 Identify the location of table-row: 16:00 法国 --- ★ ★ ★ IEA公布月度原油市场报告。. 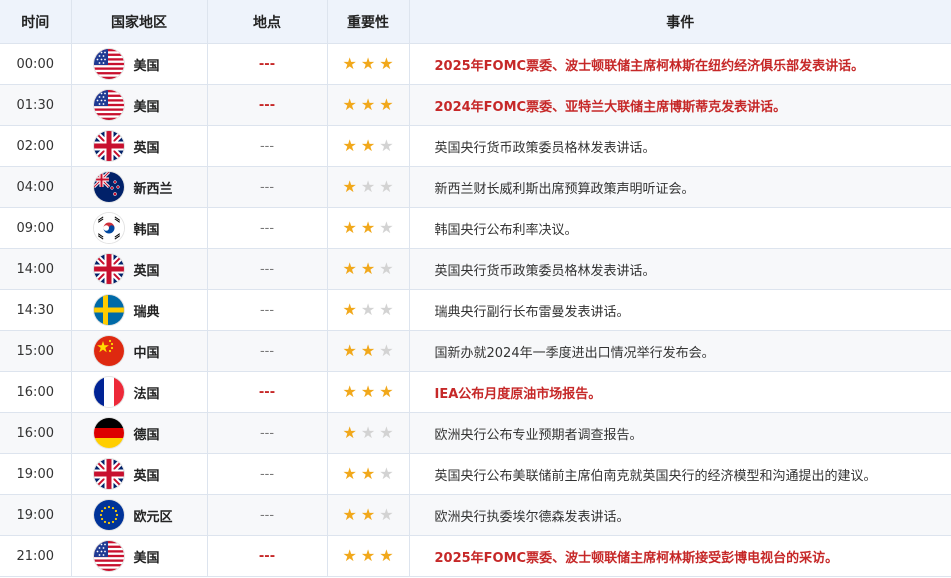
(475, 392).